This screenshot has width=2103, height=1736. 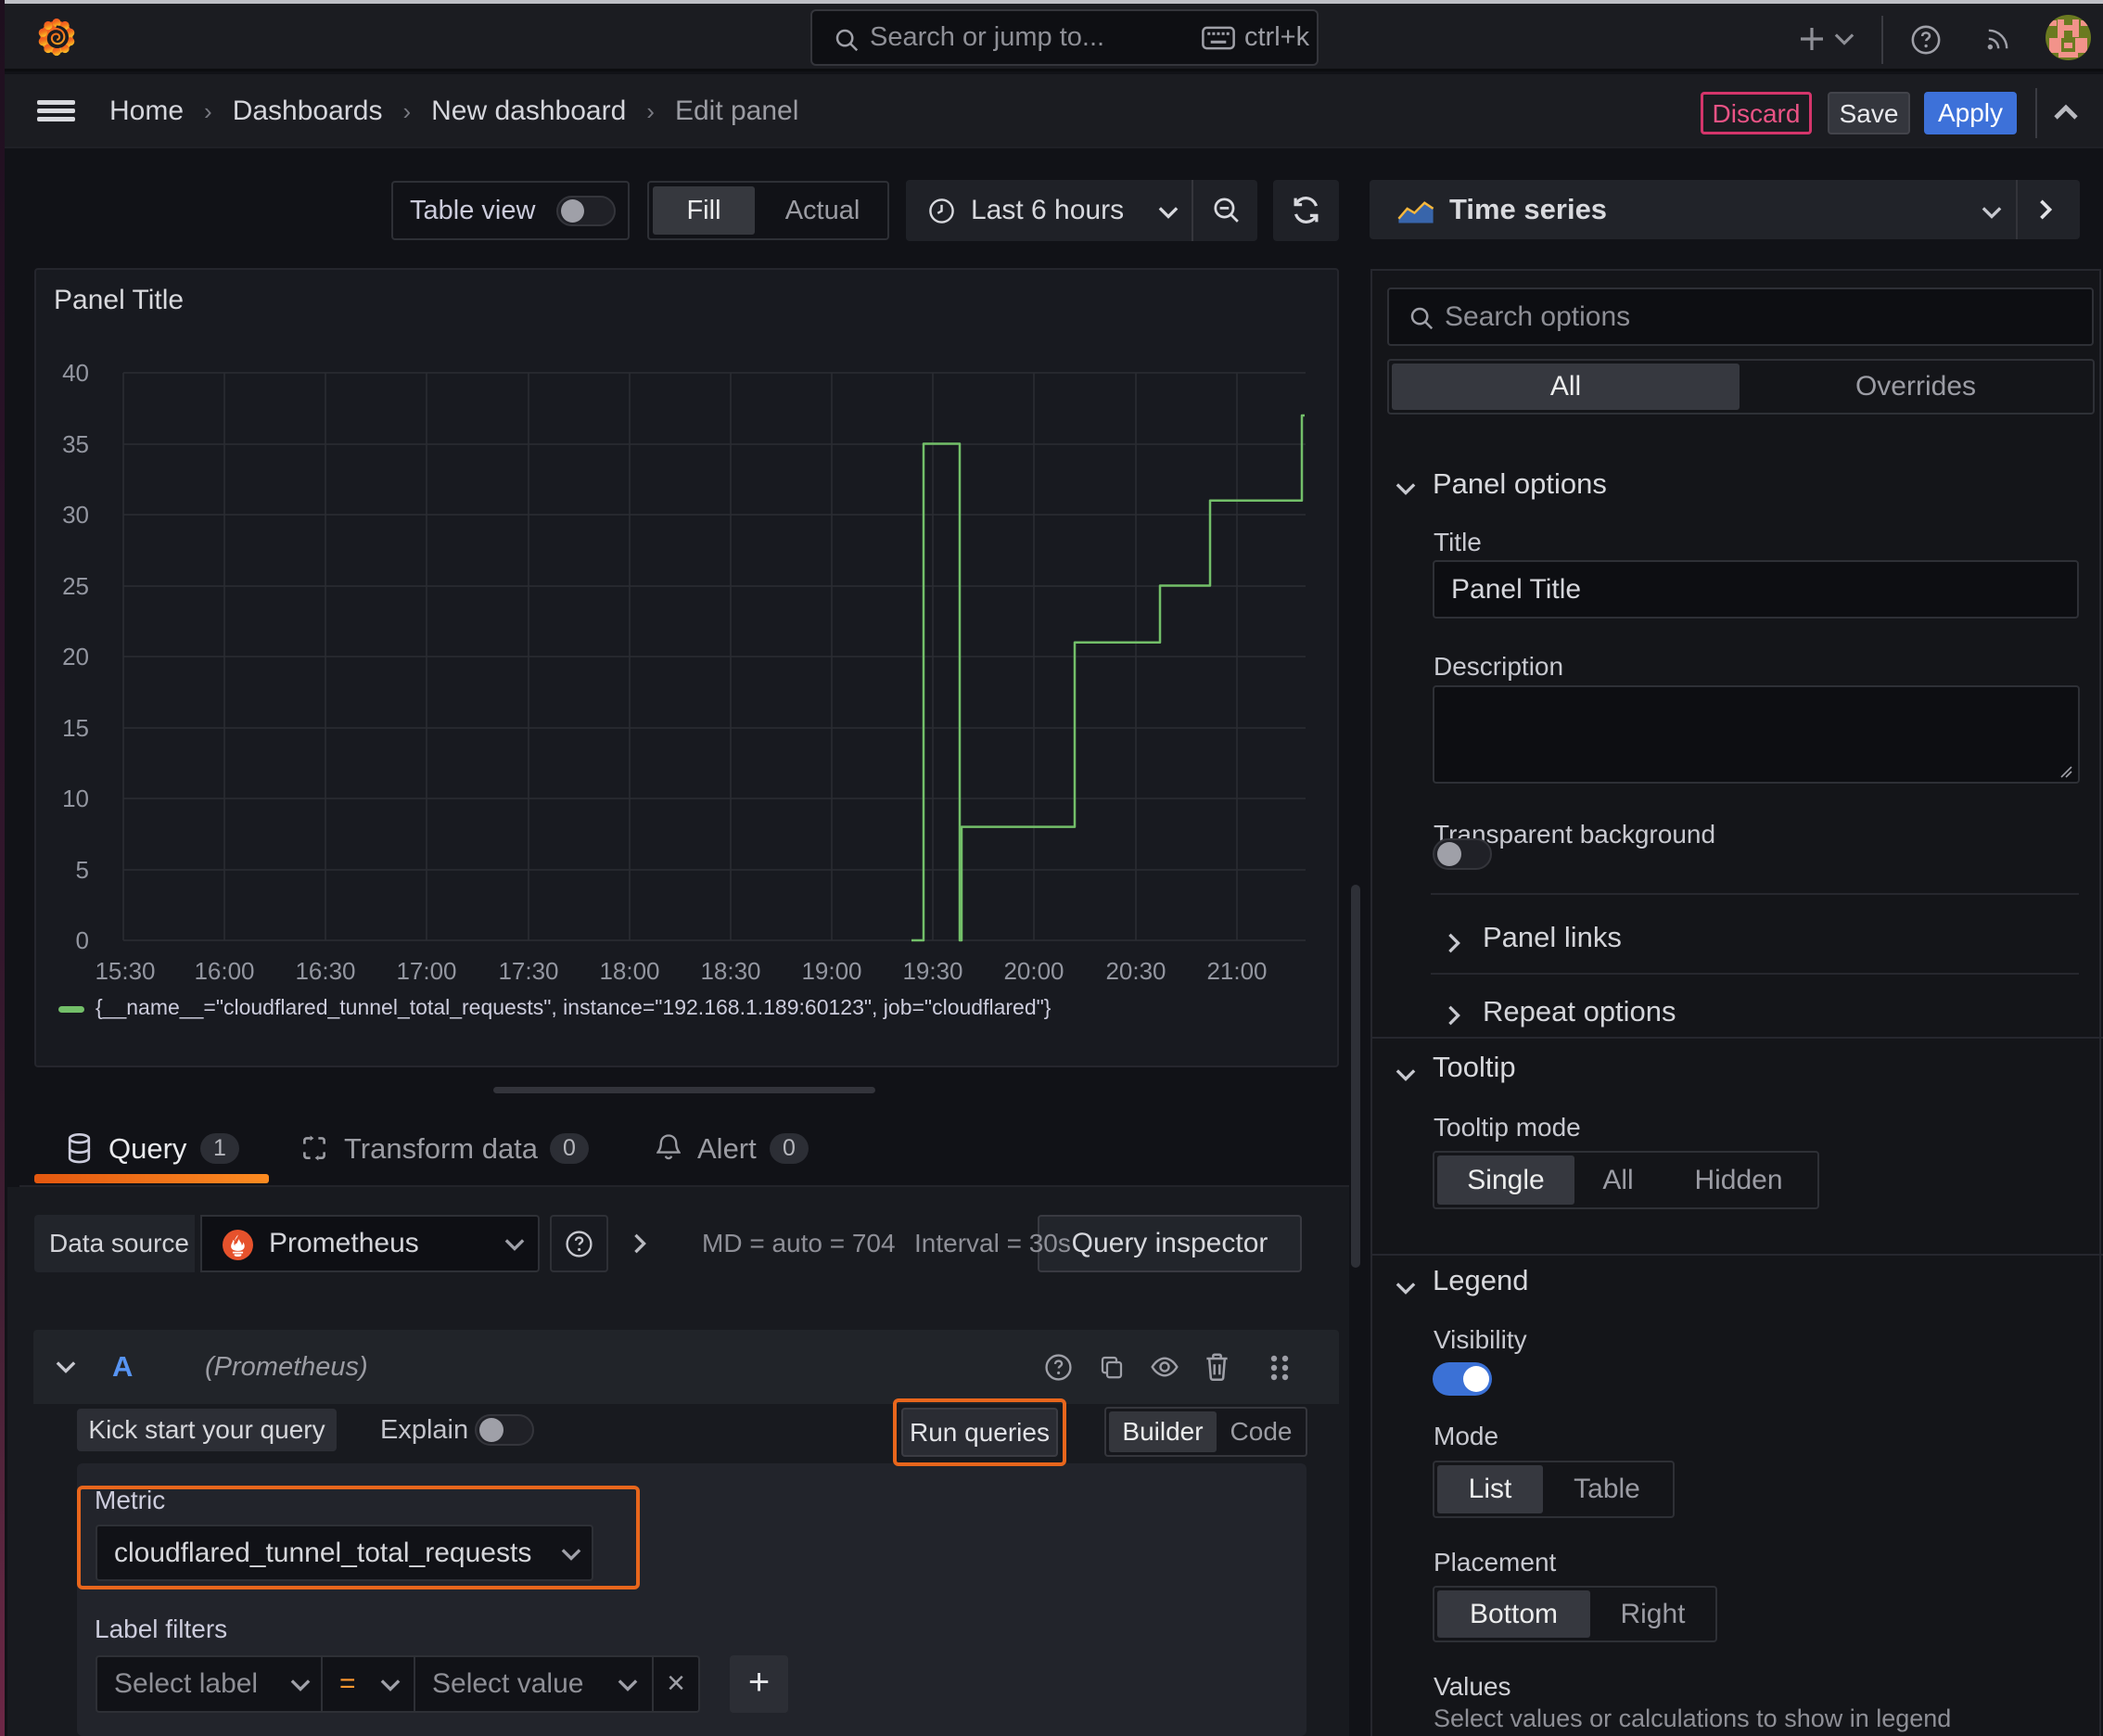 What do you see at coordinates (75, 656) in the screenshot?
I see `svg-text: 20` at bounding box center [75, 656].